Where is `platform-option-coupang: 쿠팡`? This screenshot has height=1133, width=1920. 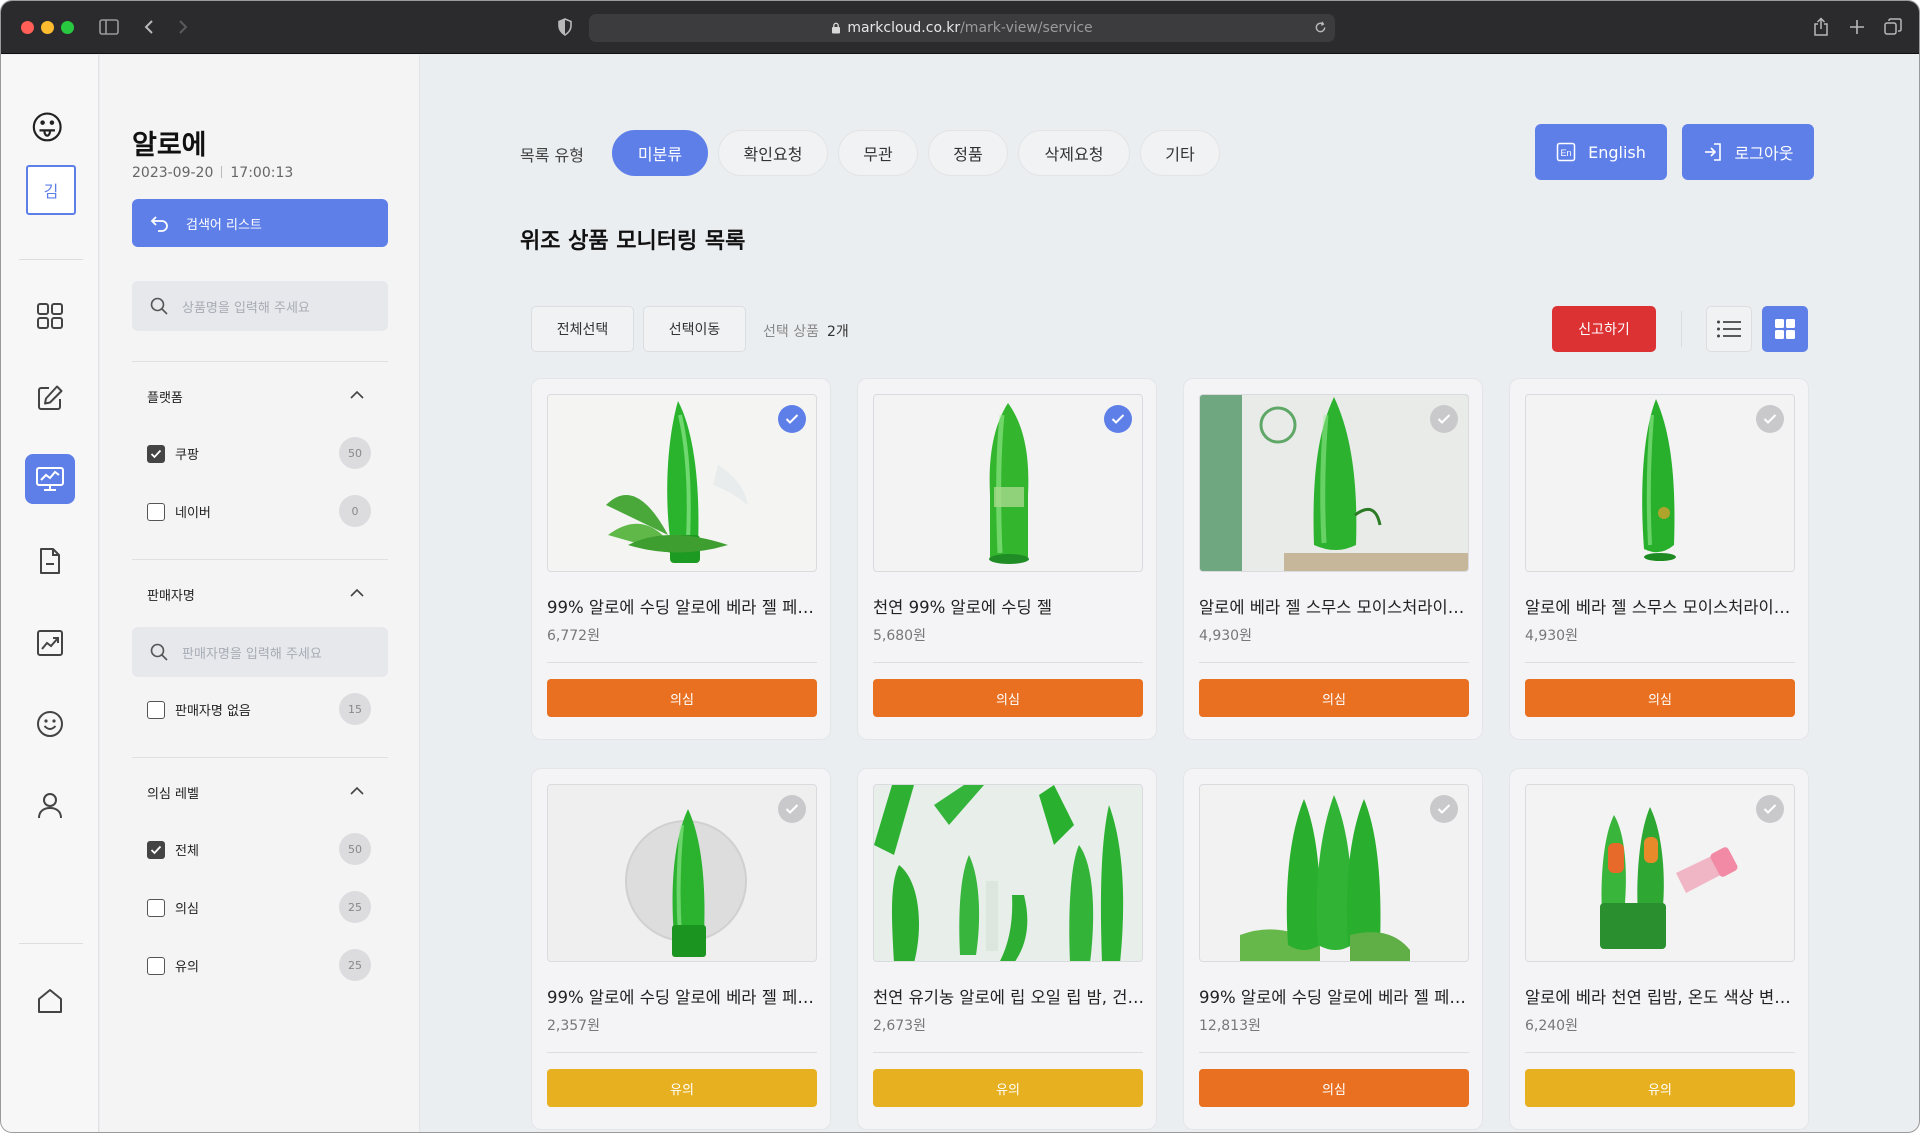 platform-option-coupang: 쿠팡 is located at coordinates (173, 453).